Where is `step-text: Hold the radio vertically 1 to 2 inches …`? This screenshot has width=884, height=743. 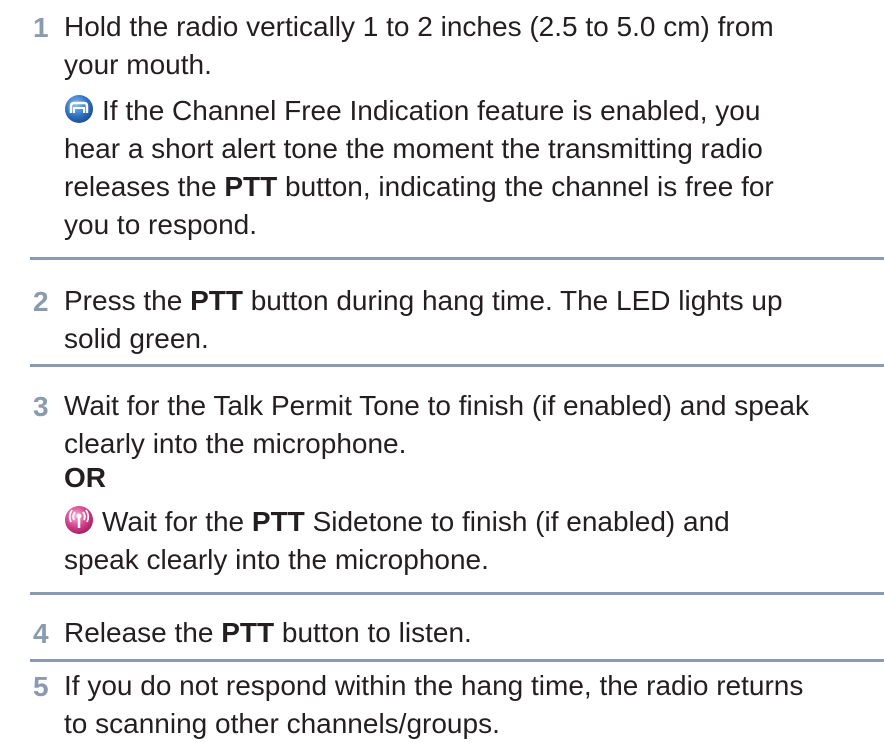
step-text: Hold the radio vertically 1 to 2 inches … is located at coordinates (463, 46).